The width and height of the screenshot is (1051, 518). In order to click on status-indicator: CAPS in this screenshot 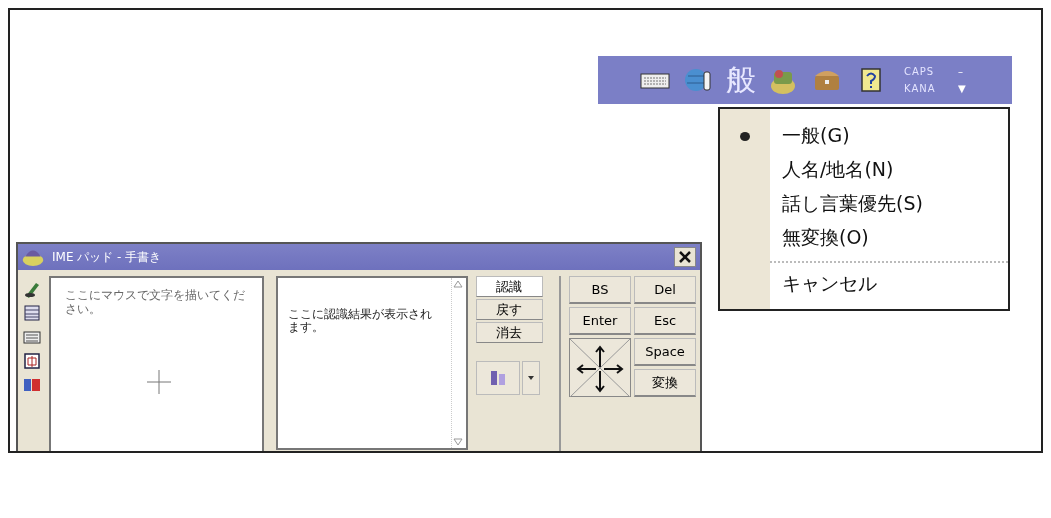, I will do `click(920, 71)`.